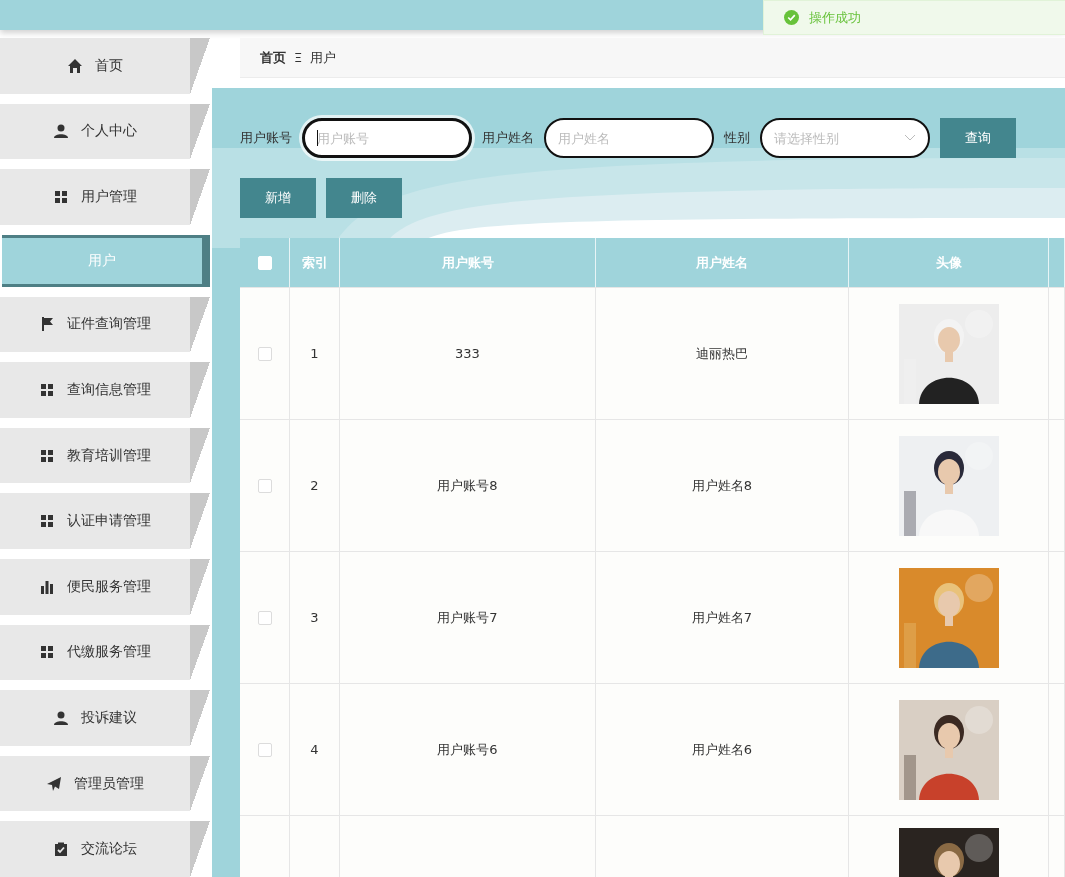  Describe the element at coordinates (722, 262) in the screenshot. I see `column-header: 用户姓名` at that location.